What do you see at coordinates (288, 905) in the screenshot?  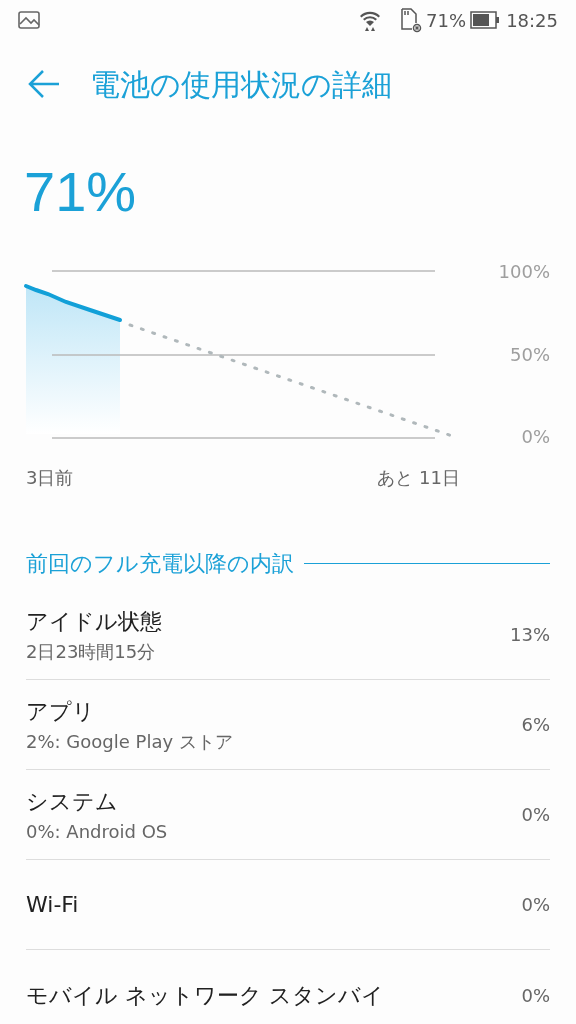 I see `usage-row: Wi-Fi 0%` at bounding box center [288, 905].